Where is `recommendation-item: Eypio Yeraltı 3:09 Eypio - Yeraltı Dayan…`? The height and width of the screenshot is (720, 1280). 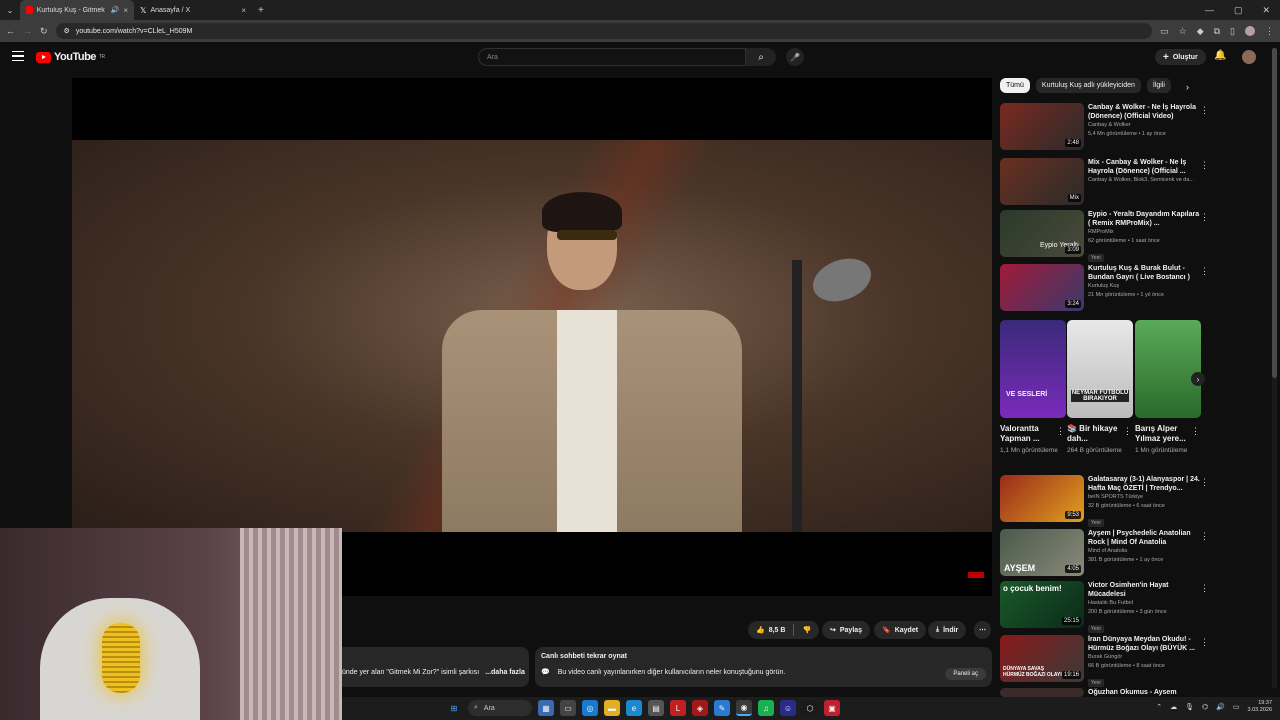
recommendation-item: Eypio Yeraltı 3:09 Eypio - Yeraltı Dayan… is located at coordinates (1104, 236).